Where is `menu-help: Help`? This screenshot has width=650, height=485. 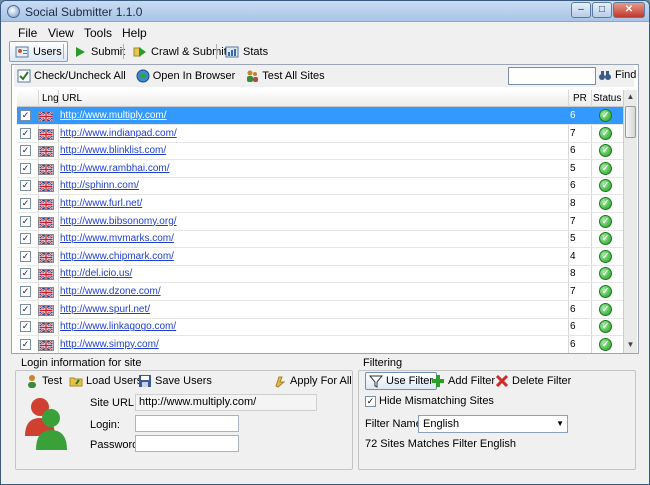 menu-help: Help is located at coordinates (134, 33).